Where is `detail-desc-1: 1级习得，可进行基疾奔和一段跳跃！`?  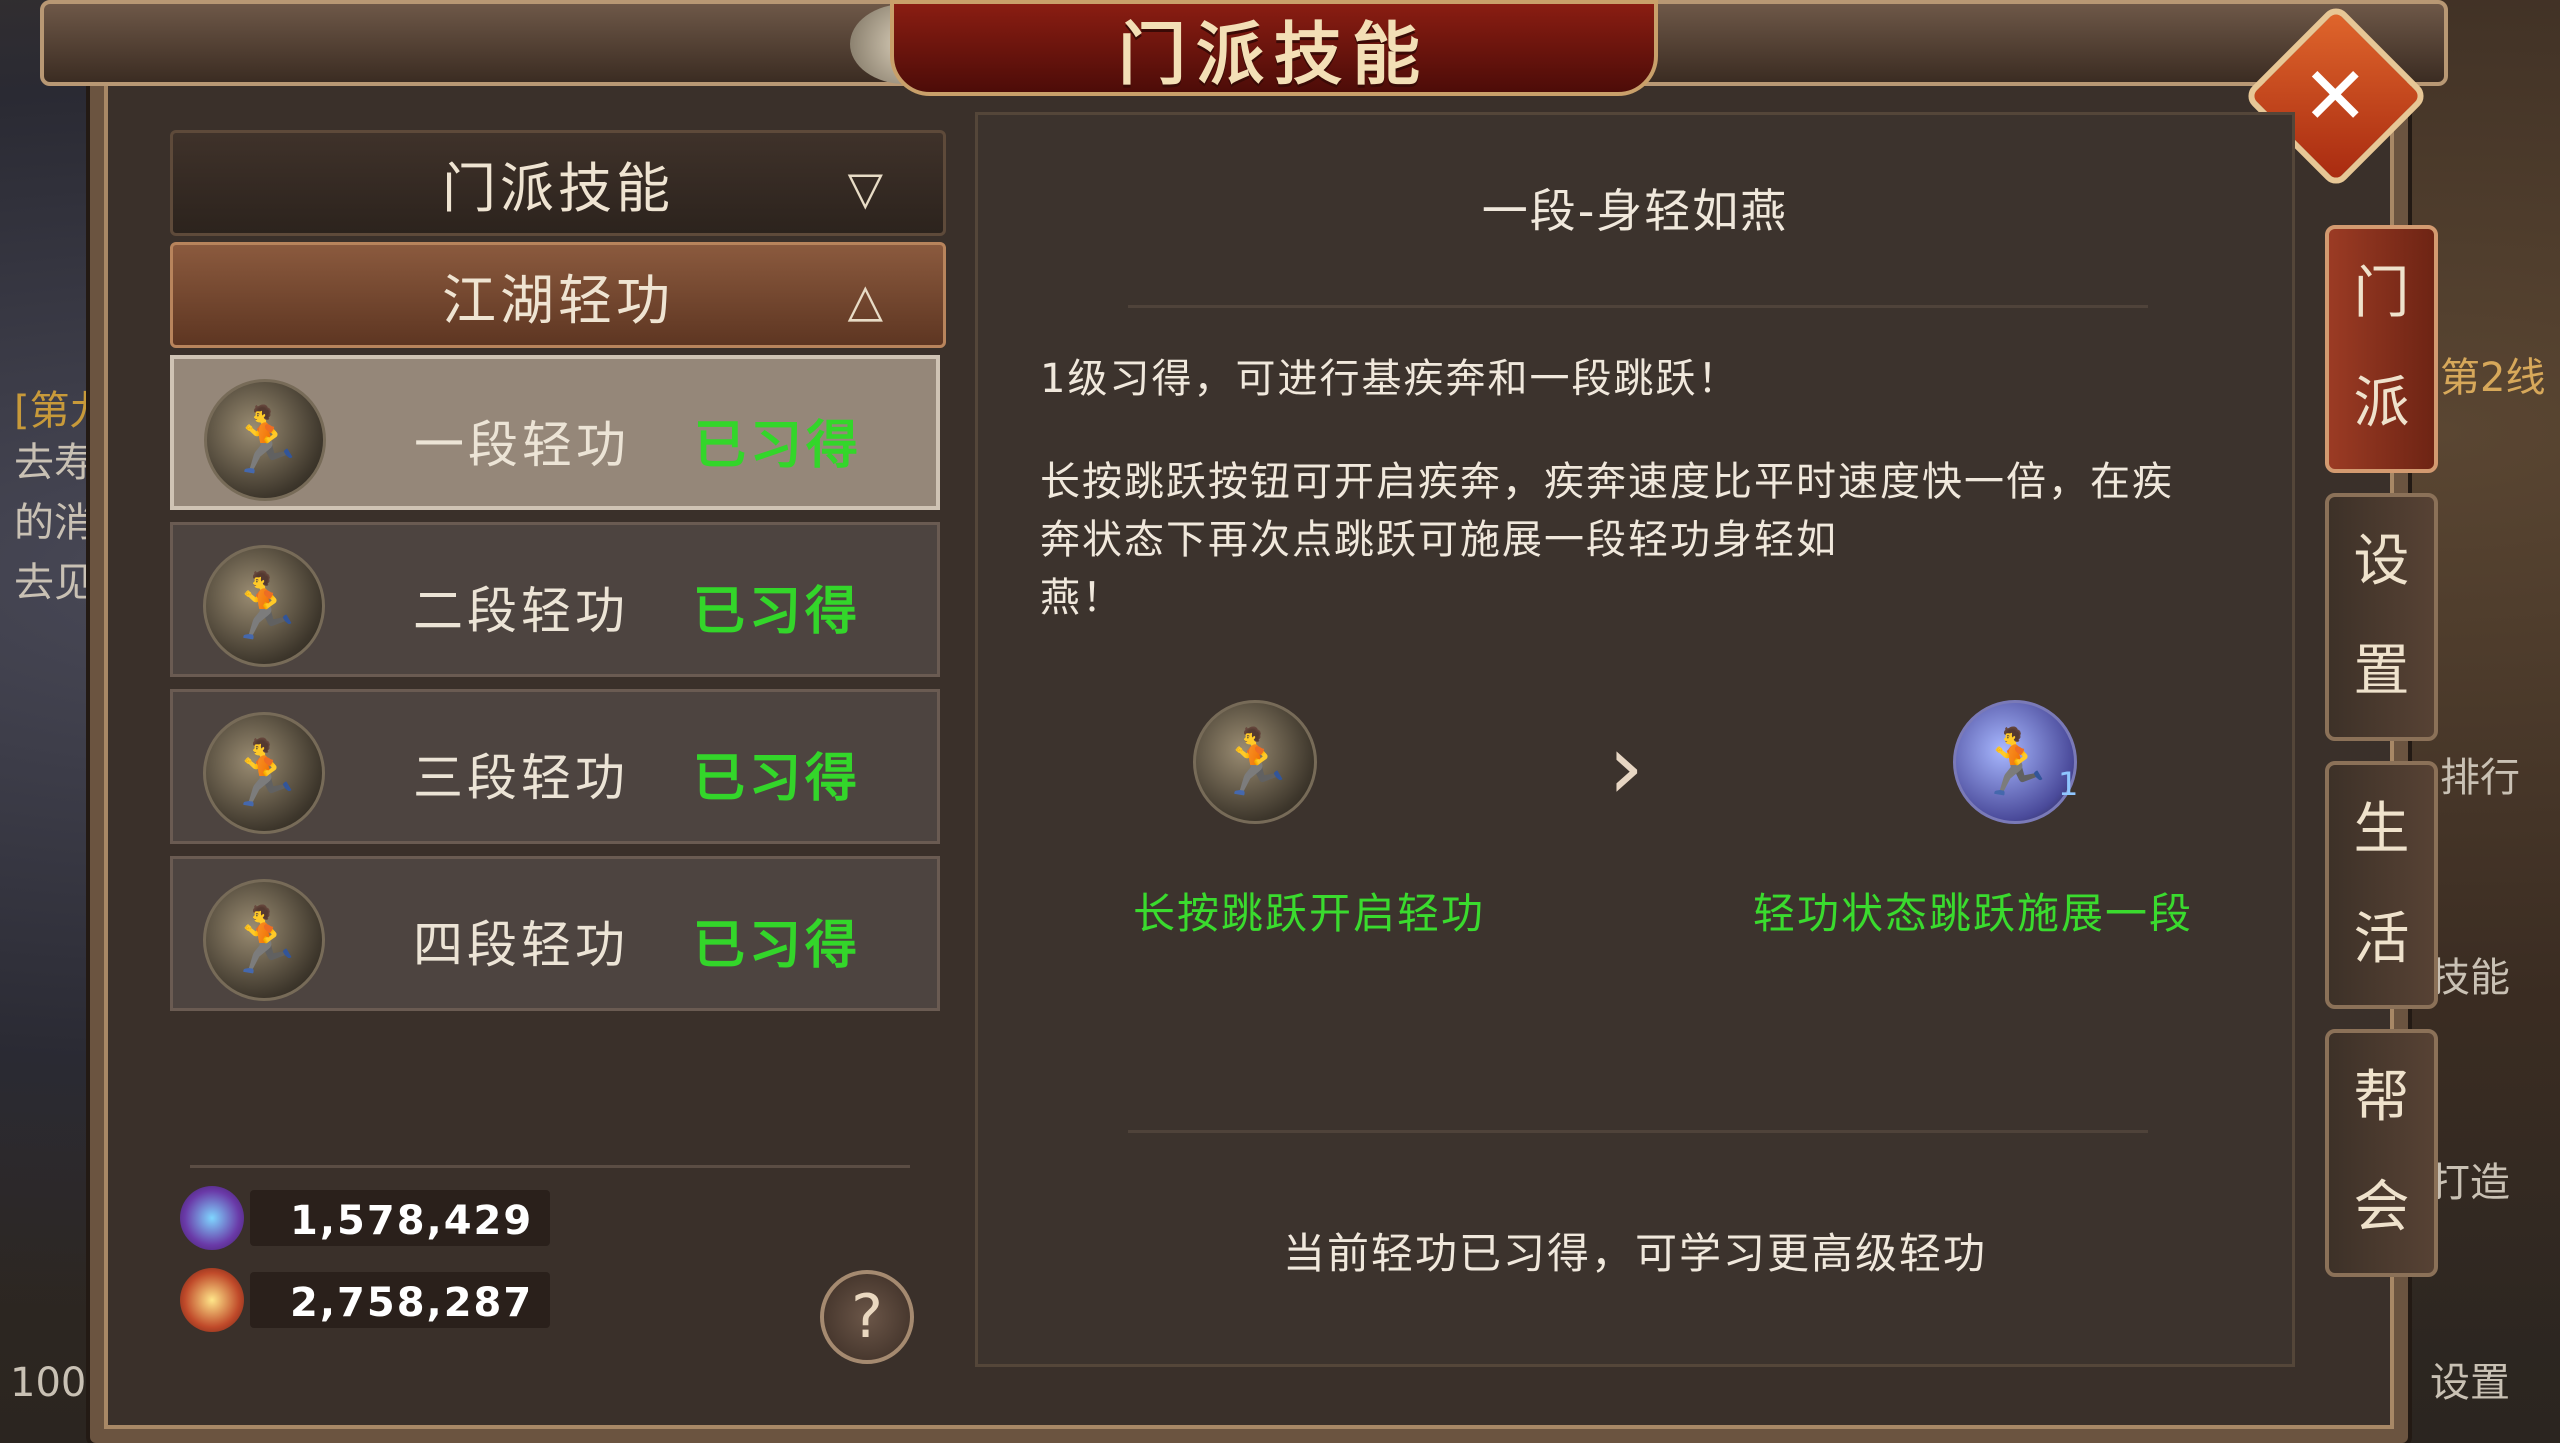 detail-desc-1: 1级习得，可进行基疾奔和一段跳跃！ is located at coordinates (1390, 379).